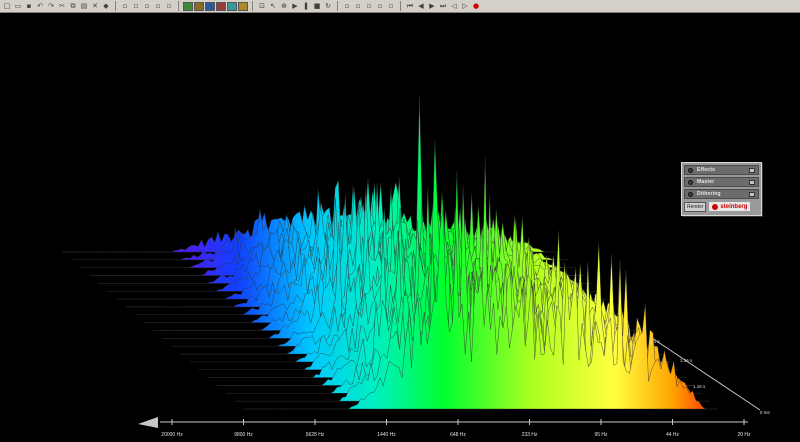 The width and height of the screenshot is (800, 442). Describe the element at coordinates (95, 6) in the screenshot. I see `delete-icon: ✕` at that location.